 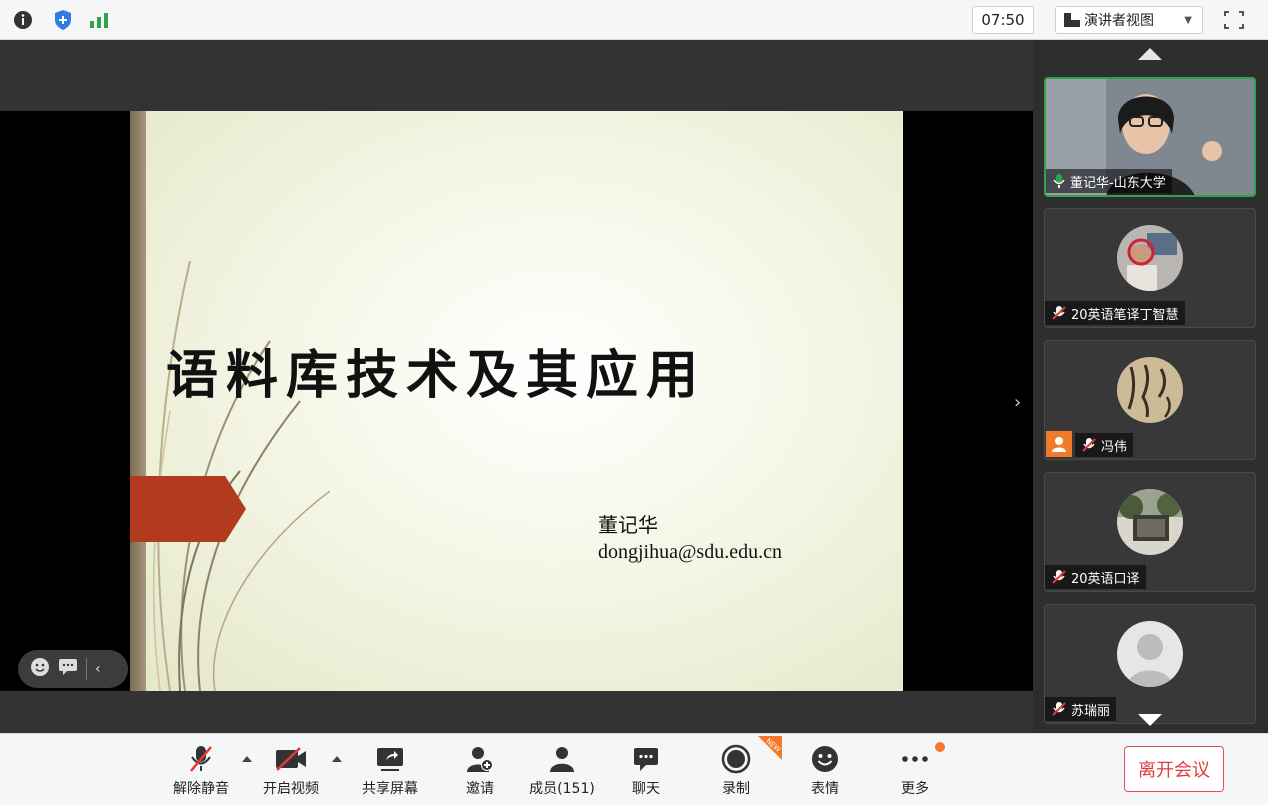 I want to click on members-label: 成员(151), so click(x=562, y=789).